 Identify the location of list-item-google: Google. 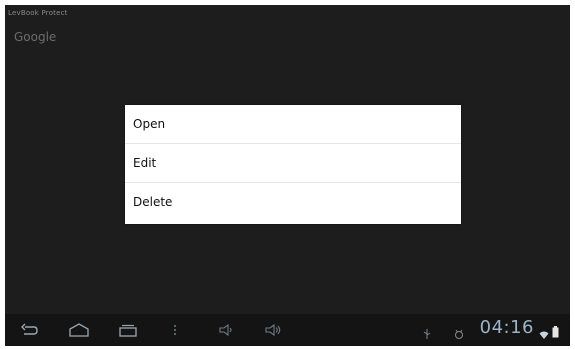
(35, 37).